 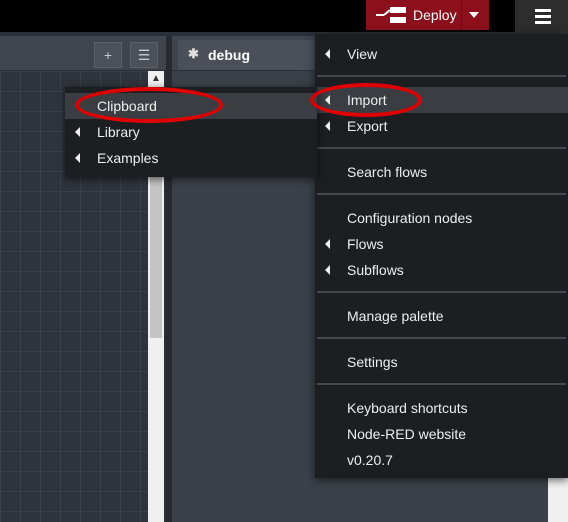 What do you see at coordinates (156, 250) in the screenshot?
I see `scrollbar-thumb` at bounding box center [156, 250].